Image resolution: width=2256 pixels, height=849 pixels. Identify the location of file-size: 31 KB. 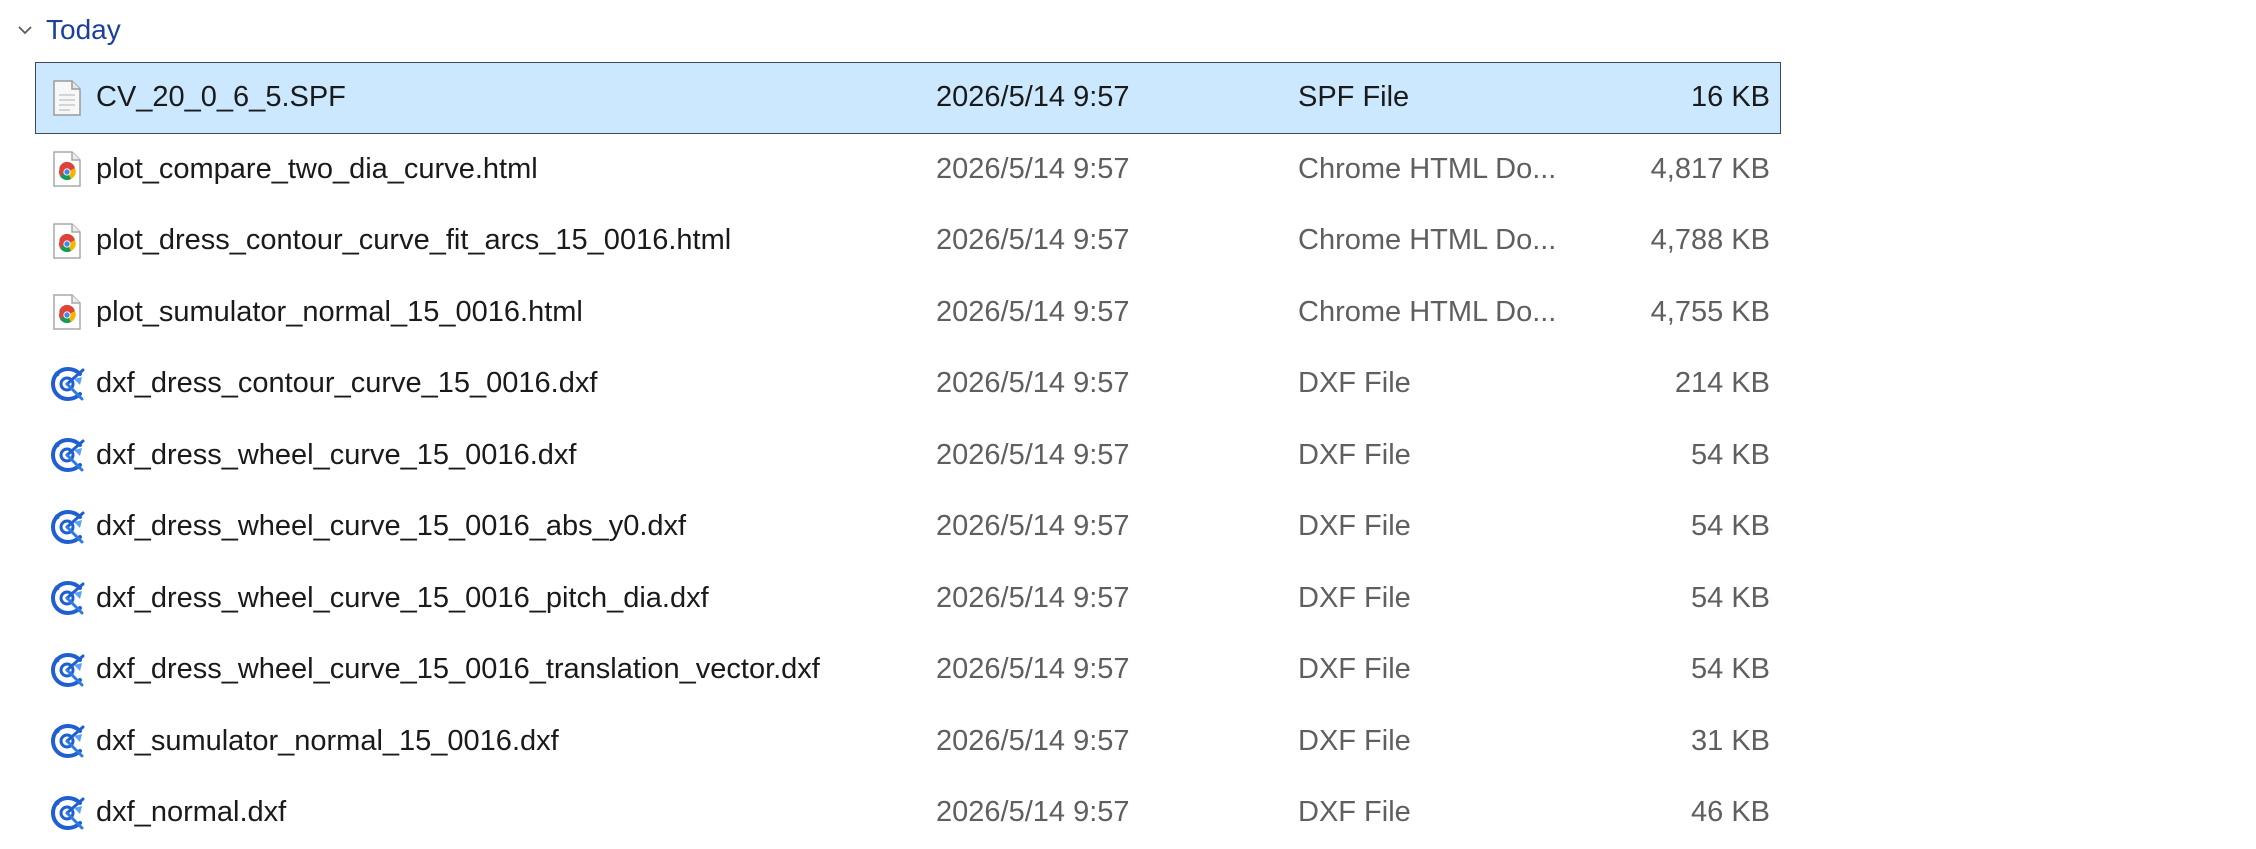
(1730, 740).